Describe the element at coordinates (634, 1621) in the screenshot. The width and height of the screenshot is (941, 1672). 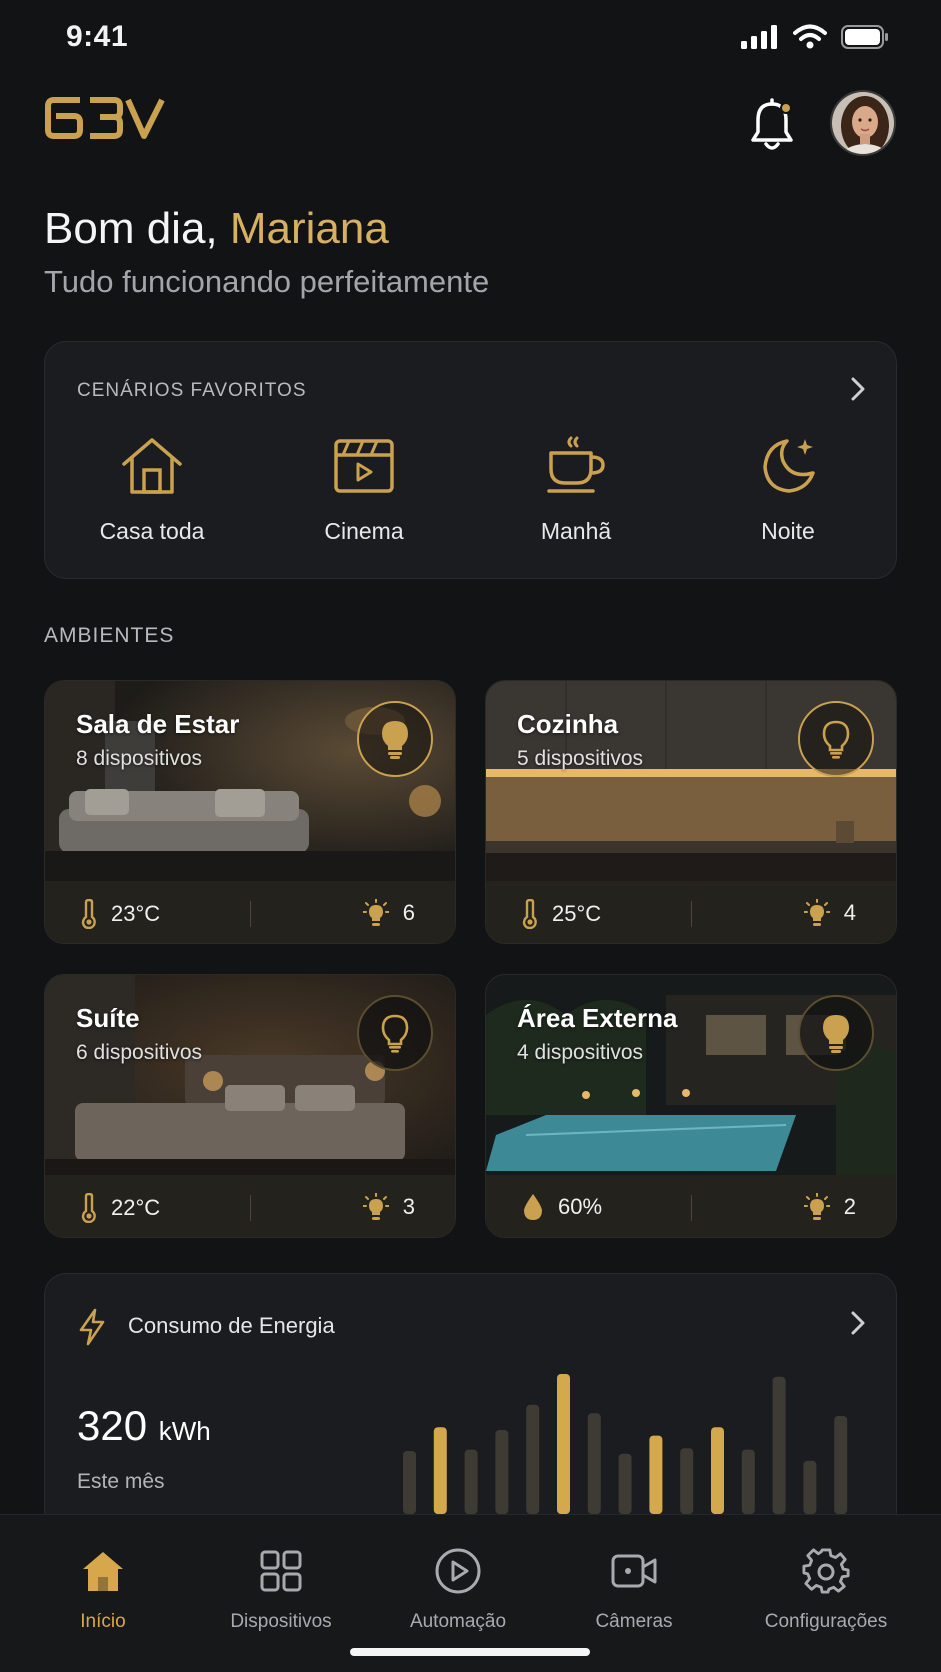
I see `nav-label: Câmeras` at that location.